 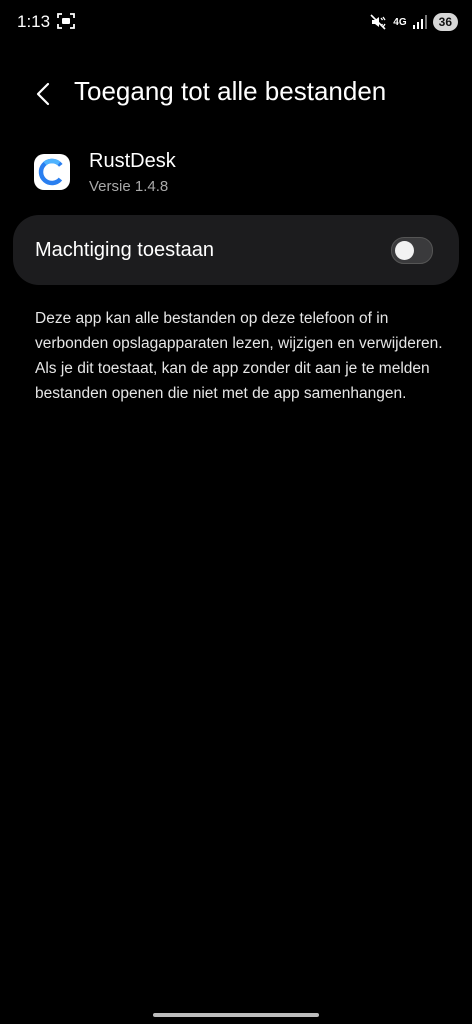 What do you see at coordinates (400, 22) in the screenshot?
I see `network-type: 4G` at bounding box center [400, 22].